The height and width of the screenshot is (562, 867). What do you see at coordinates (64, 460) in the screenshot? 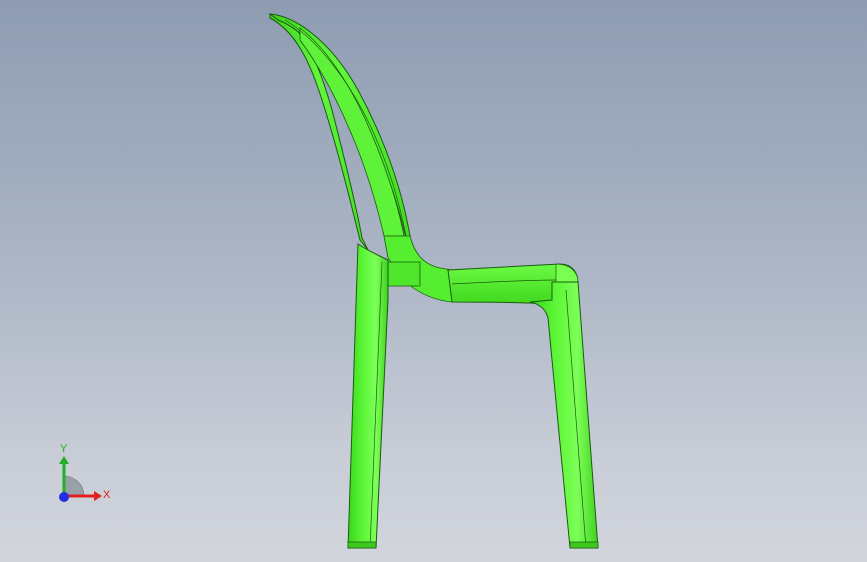
I see `y-axis-arrowhead` at bounding box center [64, 460].